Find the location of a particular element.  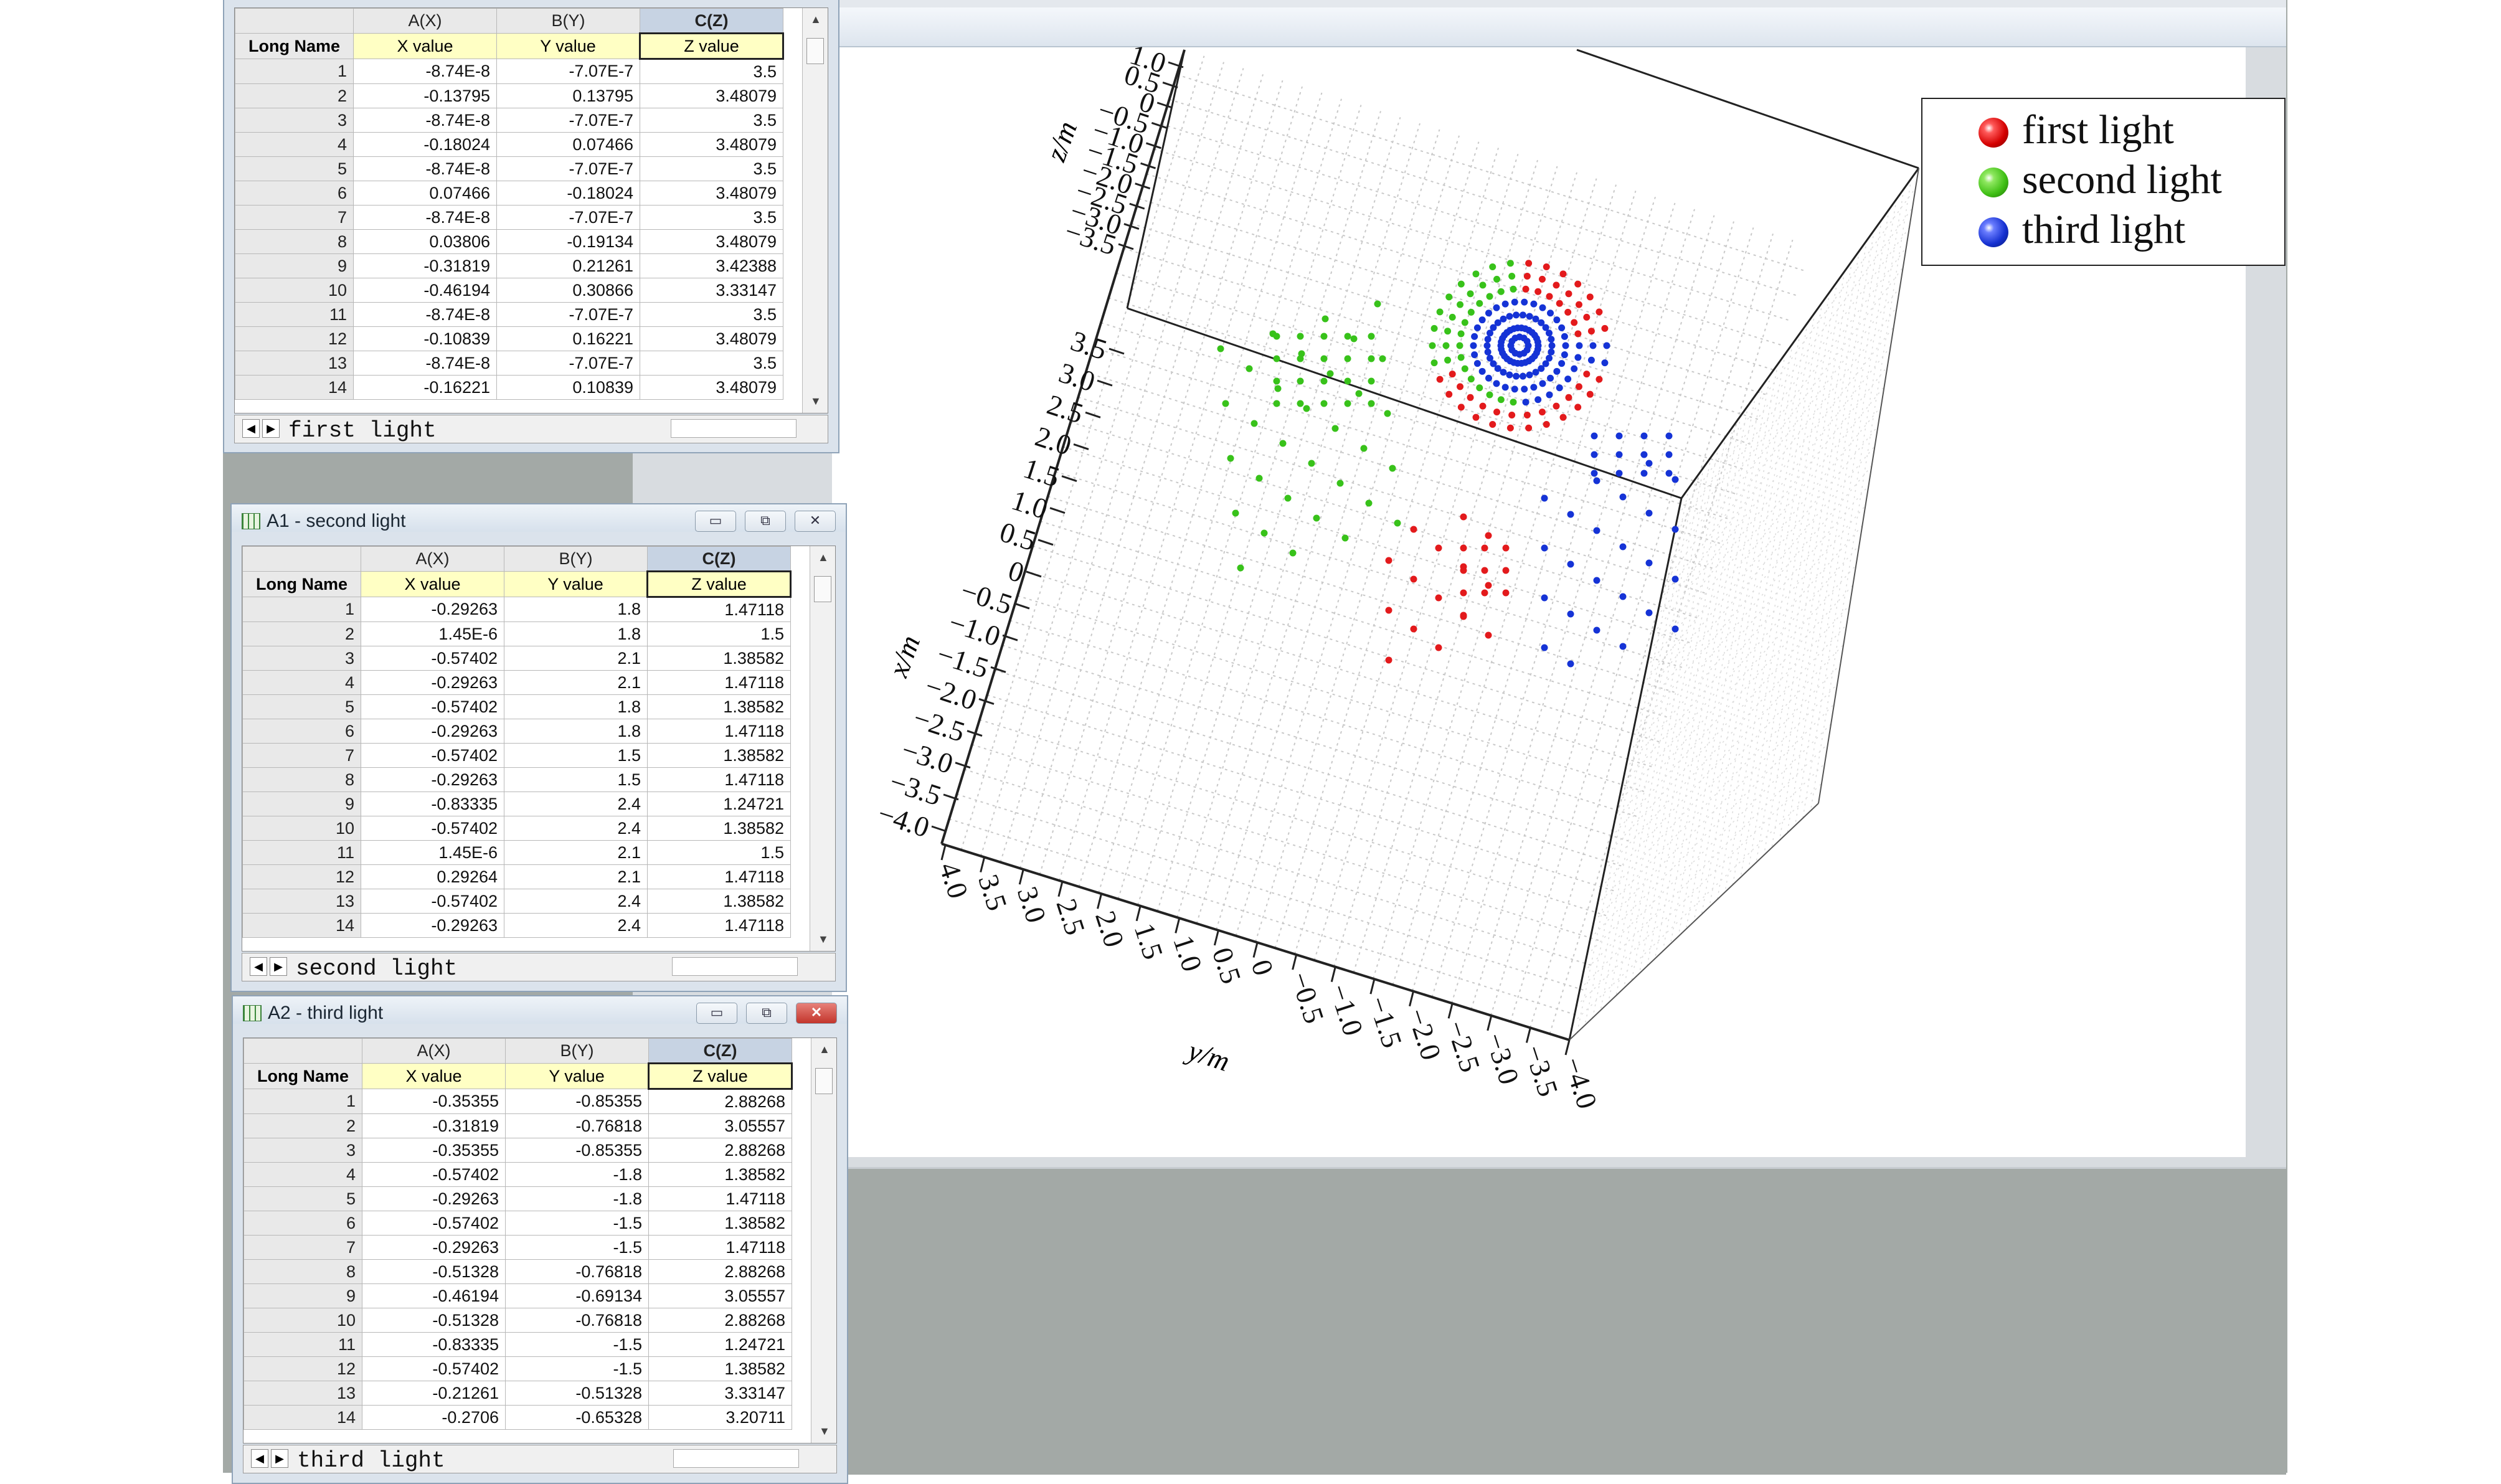

data-cell: -0.35355 is located at coordinates (434, 1150).